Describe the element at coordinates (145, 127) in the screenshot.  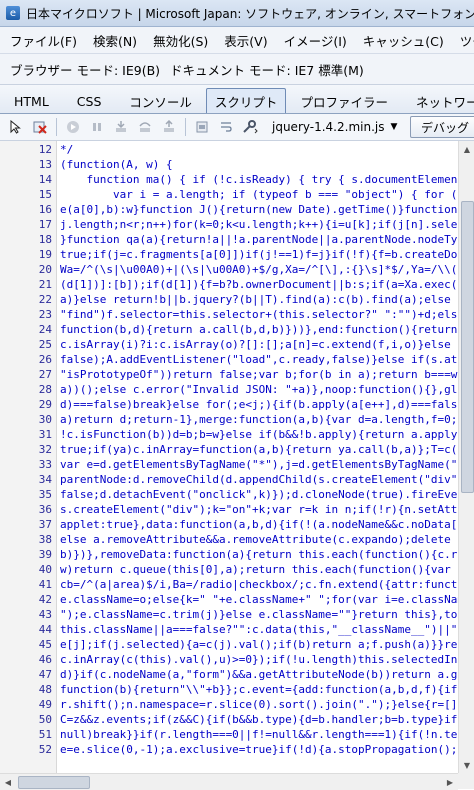
I see `step-over-icon` at that location.